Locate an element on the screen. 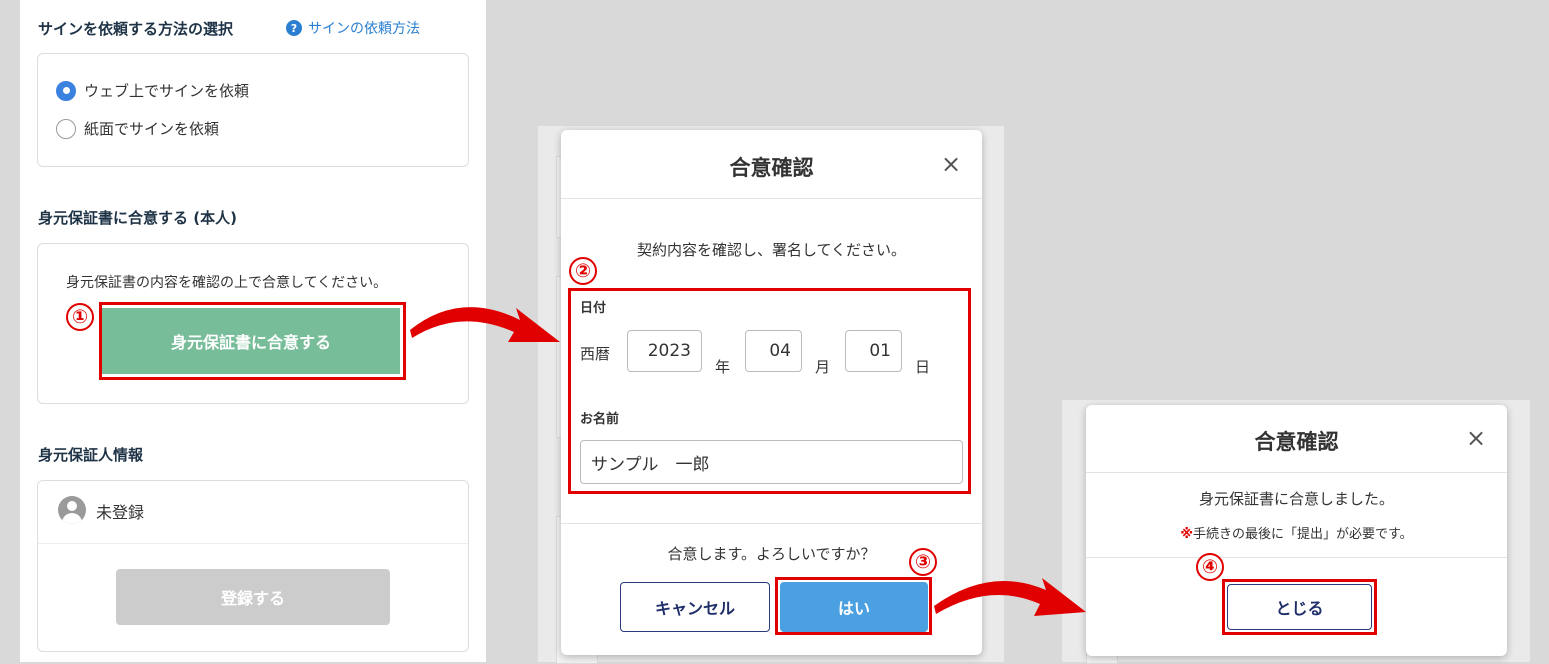  radio-web-sign: ウェブ上でサインを依頼 is located at coordinates (152, 90).